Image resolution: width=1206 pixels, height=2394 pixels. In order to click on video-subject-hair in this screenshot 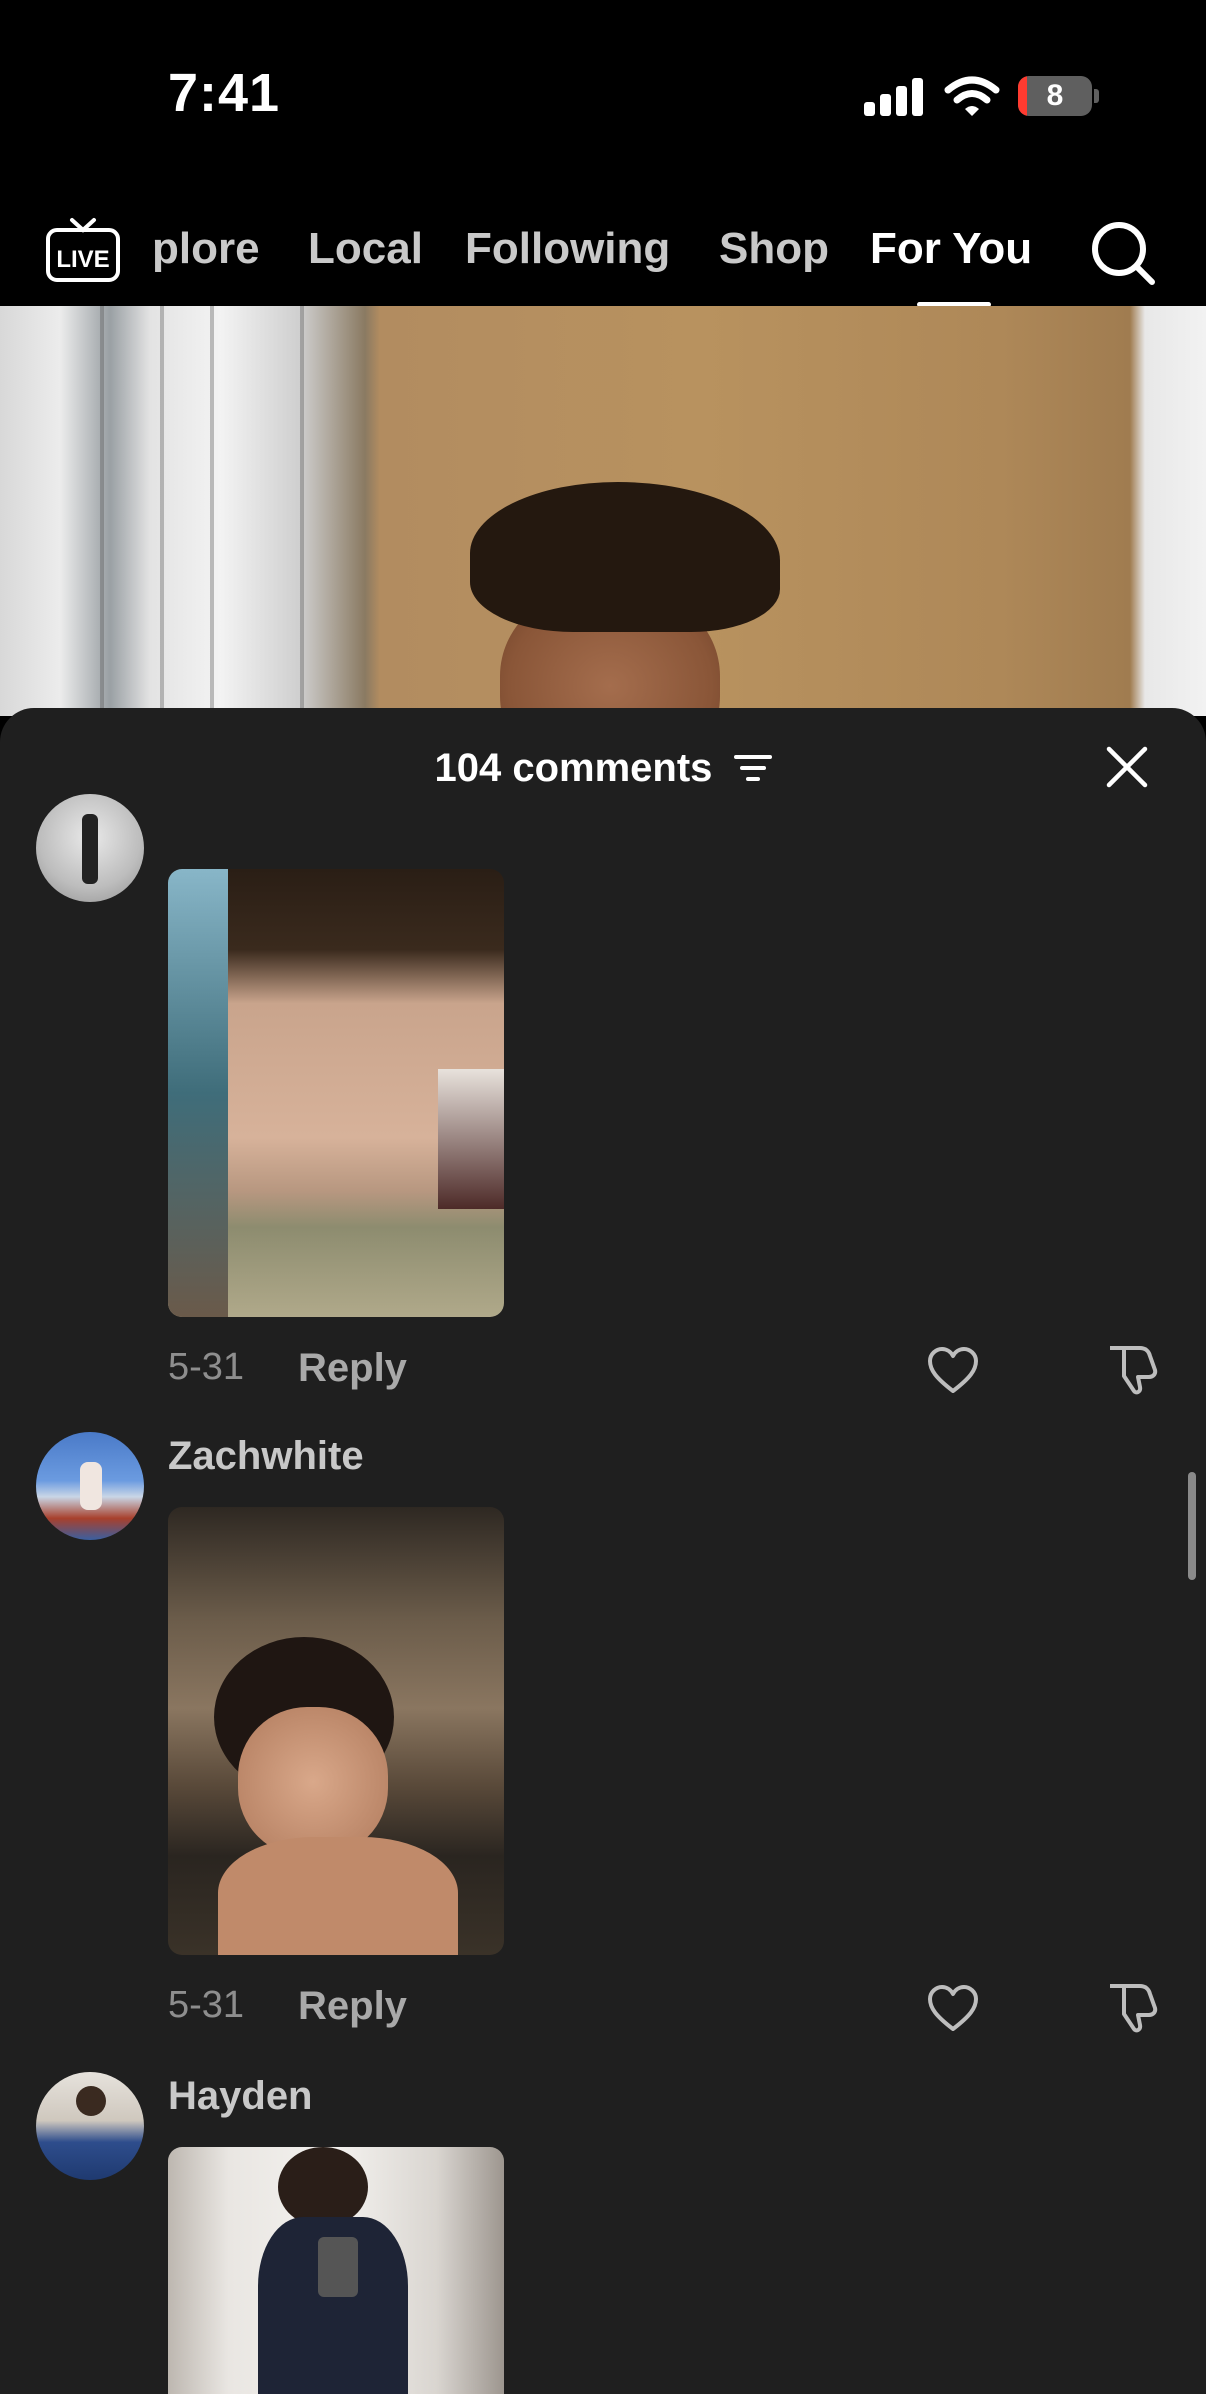, I will do `click(625, 557)`.